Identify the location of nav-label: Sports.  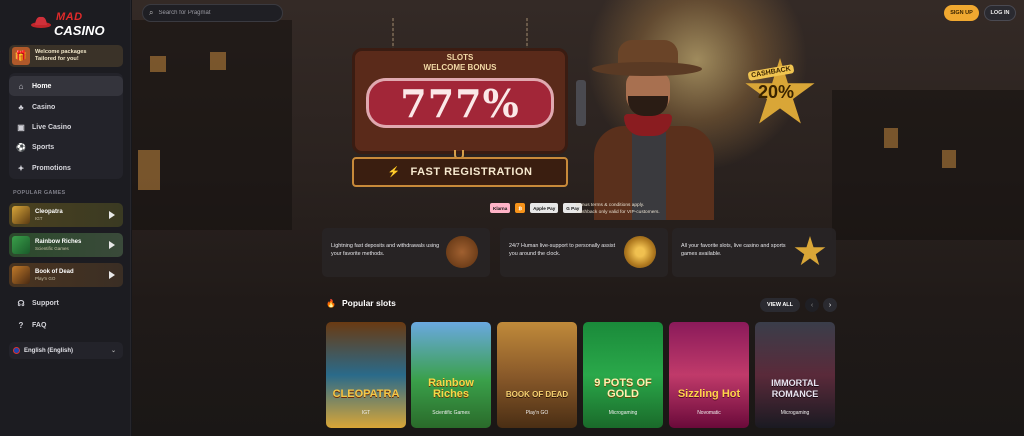
(43, 147).